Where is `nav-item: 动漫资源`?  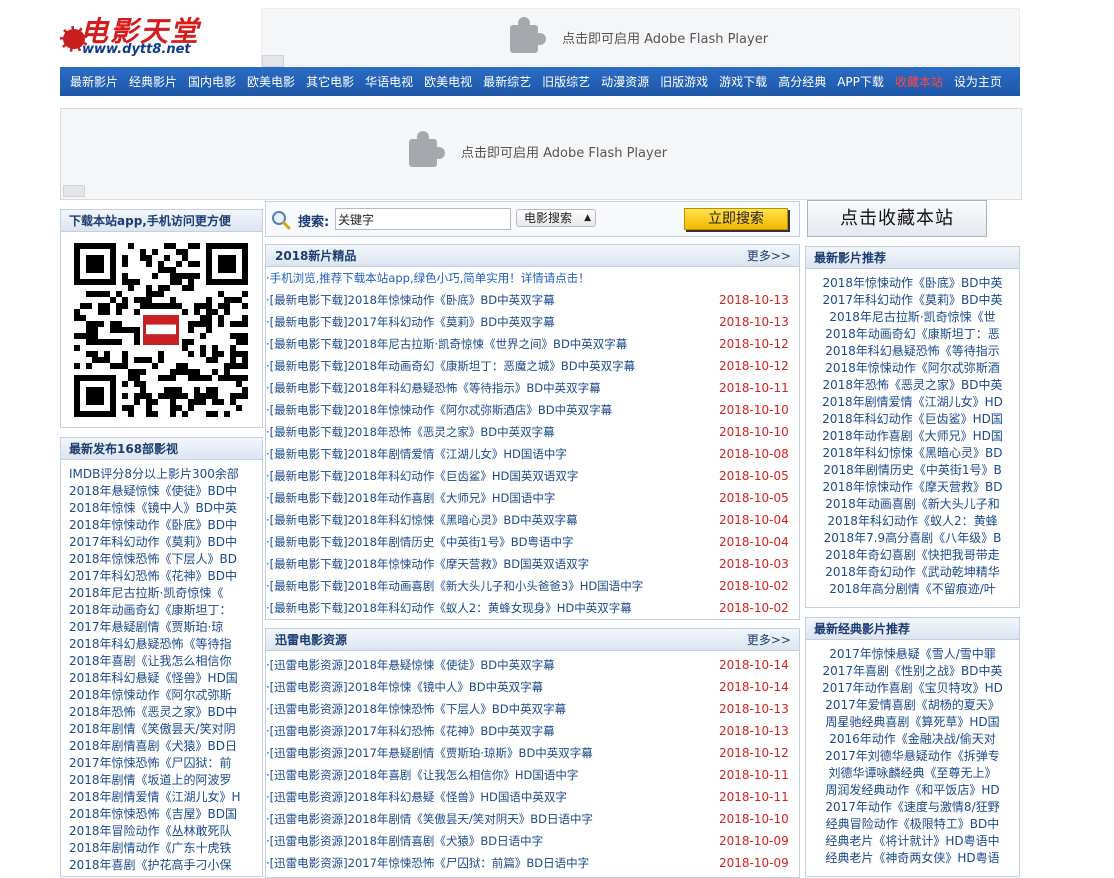 nav-item: 动漫资源 is located at coordinates (625, 81).